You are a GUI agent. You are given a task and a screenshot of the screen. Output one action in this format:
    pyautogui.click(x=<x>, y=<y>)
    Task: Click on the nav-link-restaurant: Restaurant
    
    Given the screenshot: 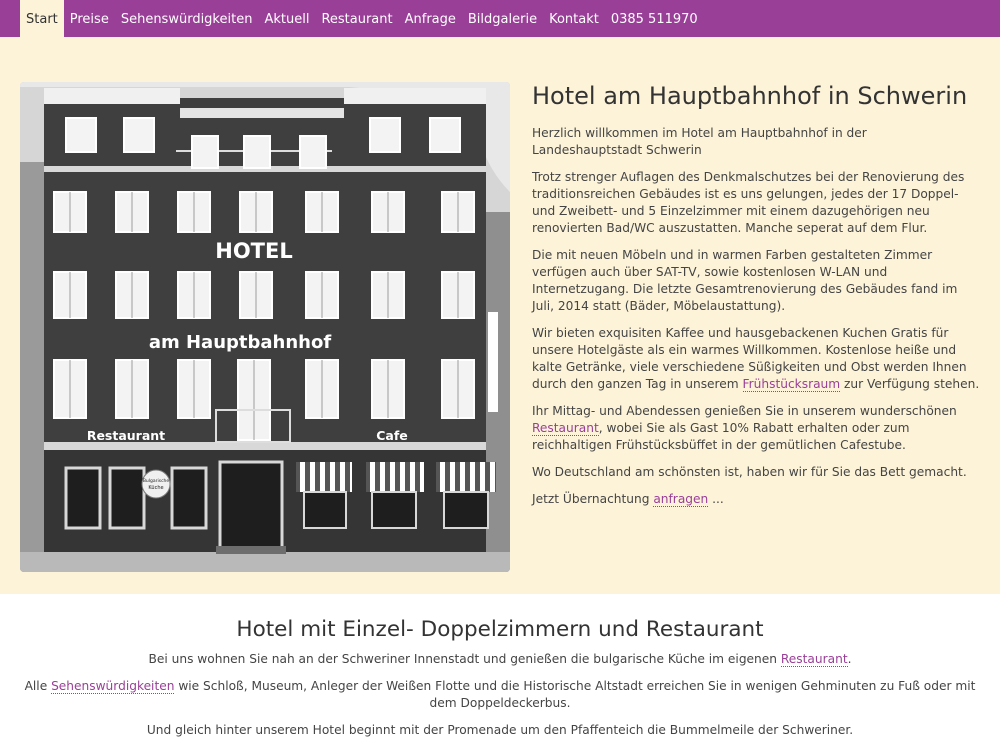 What is the action you would take?
    pyautogui.click(x=356, y=18)
    